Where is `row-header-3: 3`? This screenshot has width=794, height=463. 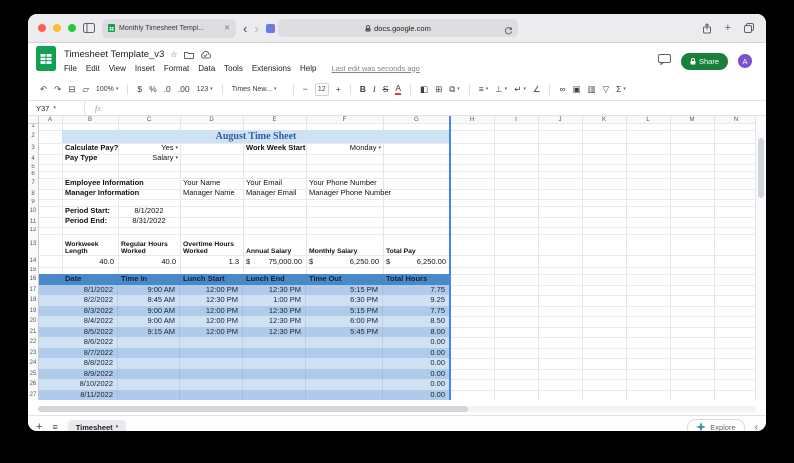 row-header-3: 3 is located at coordinates (33, 148).